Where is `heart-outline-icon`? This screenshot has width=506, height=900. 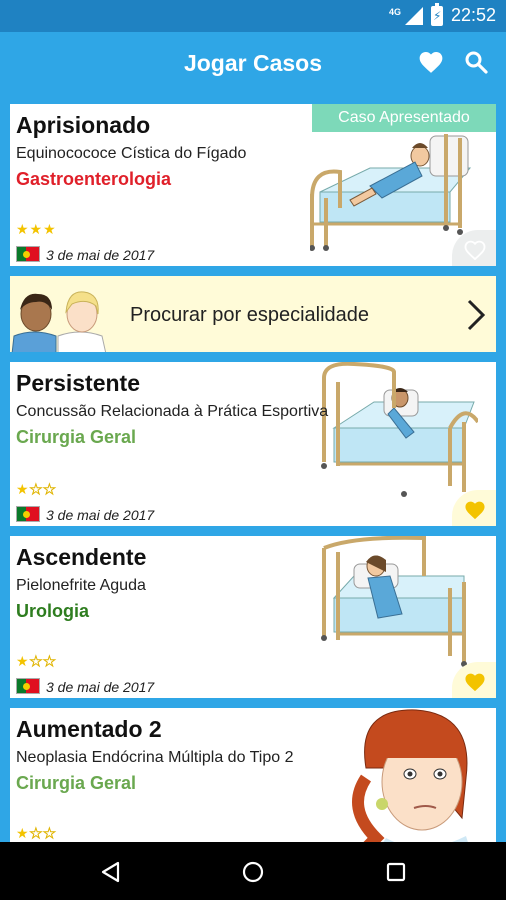
heart-outline-icon is located at coordinates (475, 250).